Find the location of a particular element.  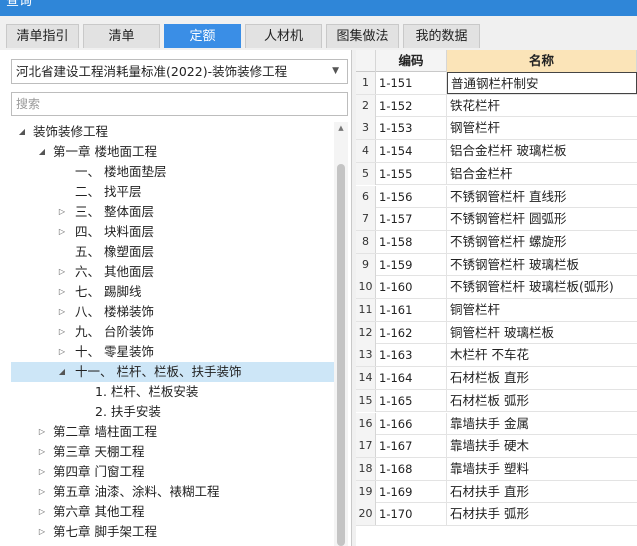

scroll-up-icon: ▲ is located at coordinates (341, 128).